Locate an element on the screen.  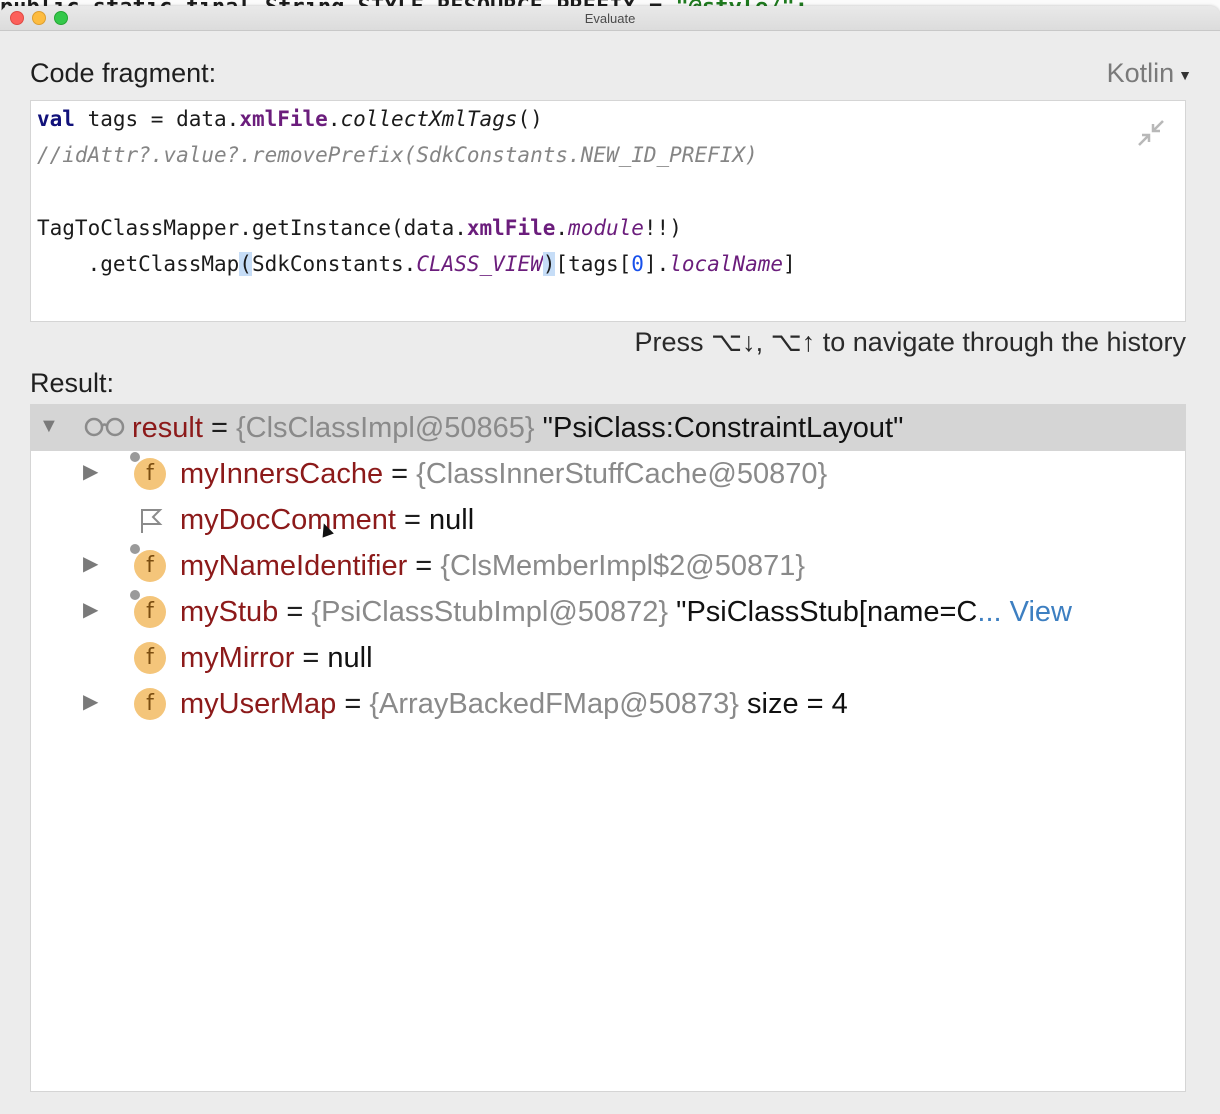
language-value: Kotlin is located at coordinates (1140, 73).